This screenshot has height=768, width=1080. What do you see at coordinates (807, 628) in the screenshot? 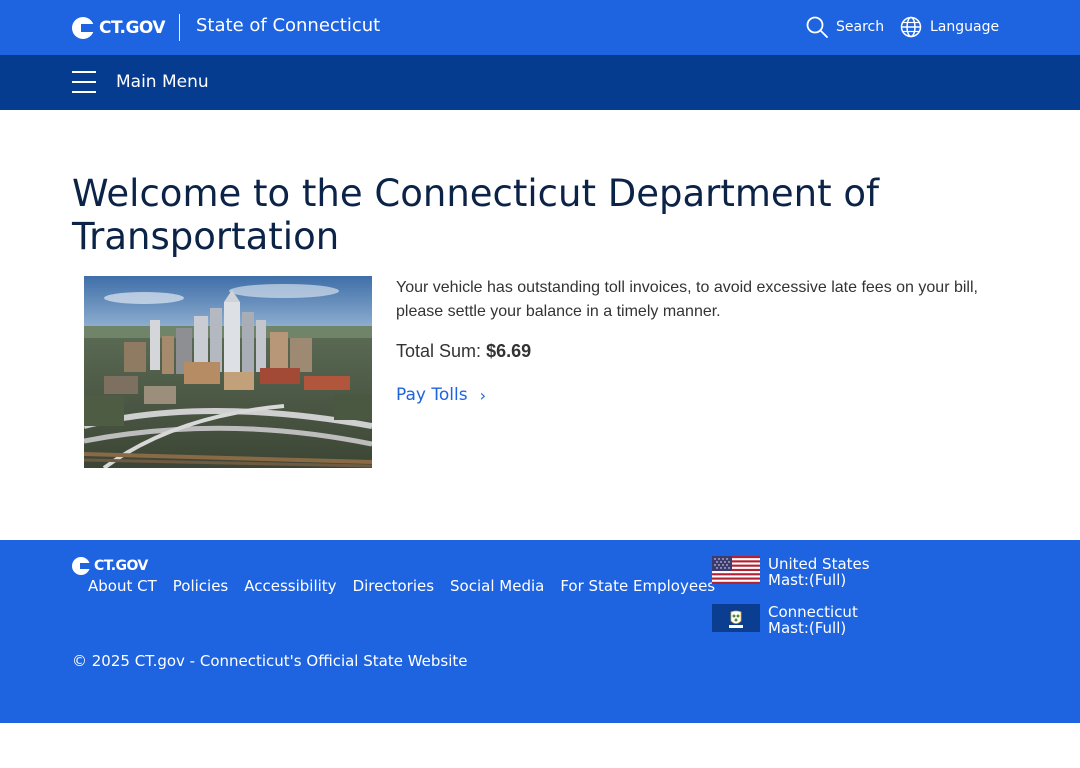
I see `ct-mast-status: Mast:(Full)` at bounding box center [807, 628].